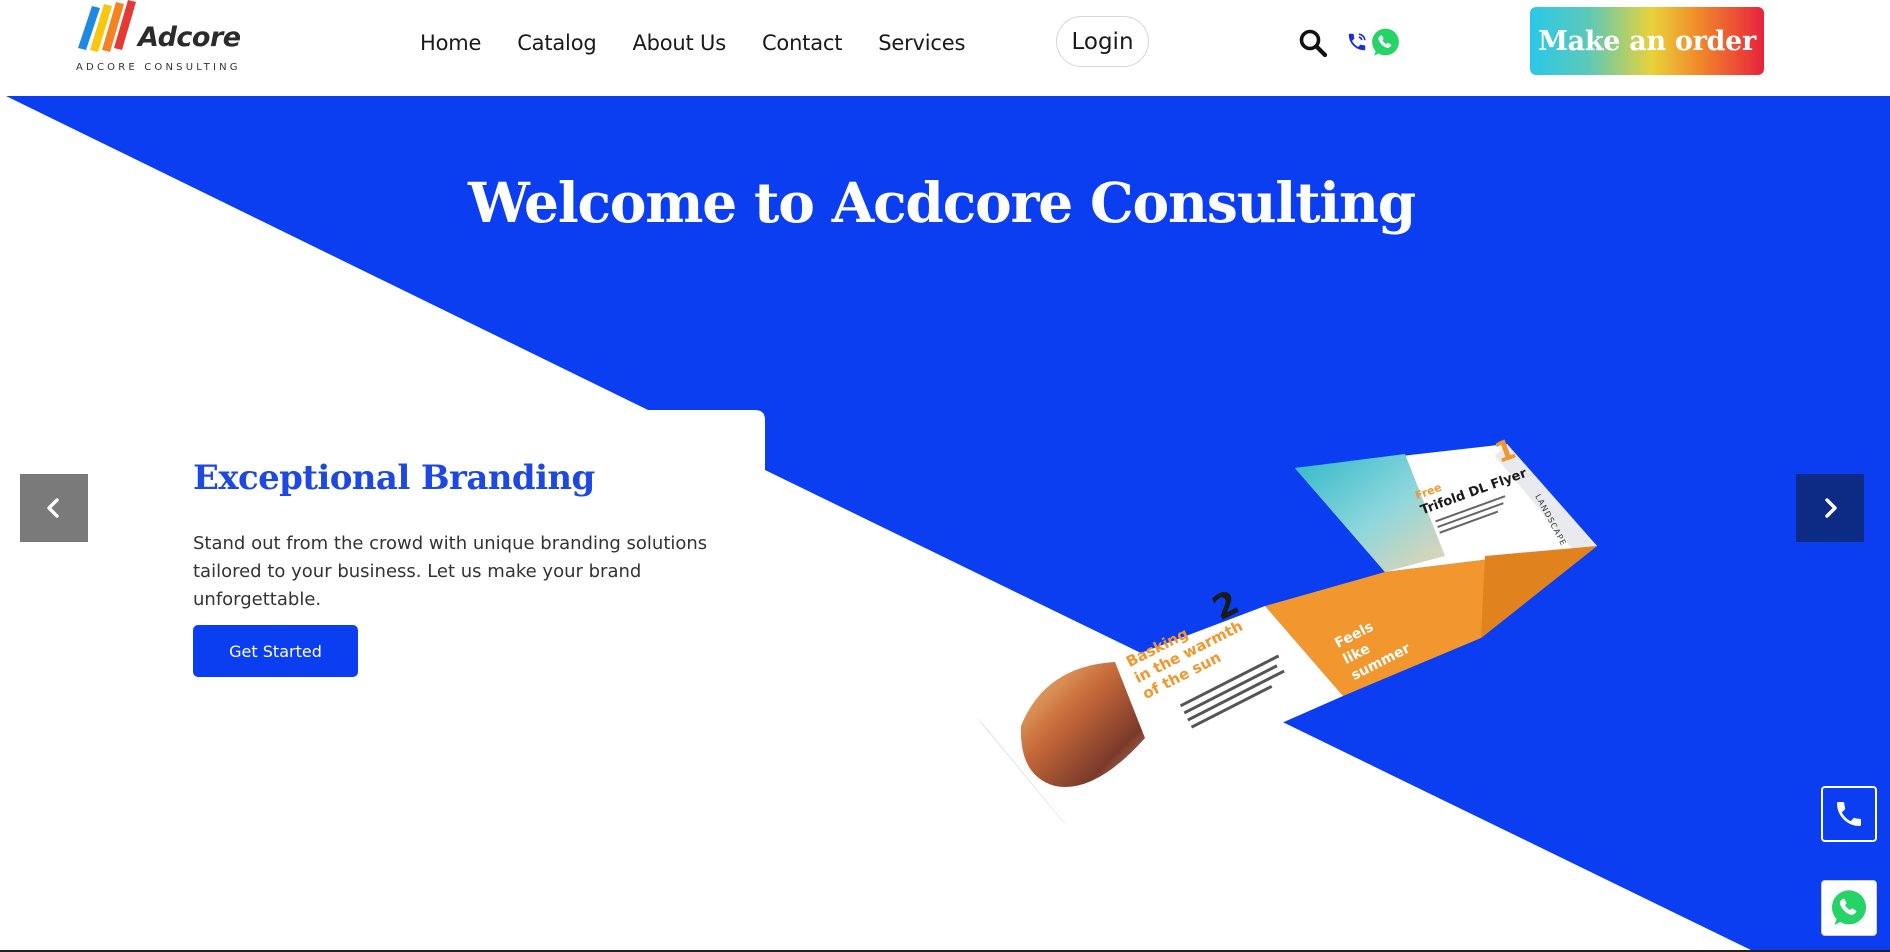 This screenshot has width=1890, height=952. I want to click on slider-next-button, so click(1830, 508).